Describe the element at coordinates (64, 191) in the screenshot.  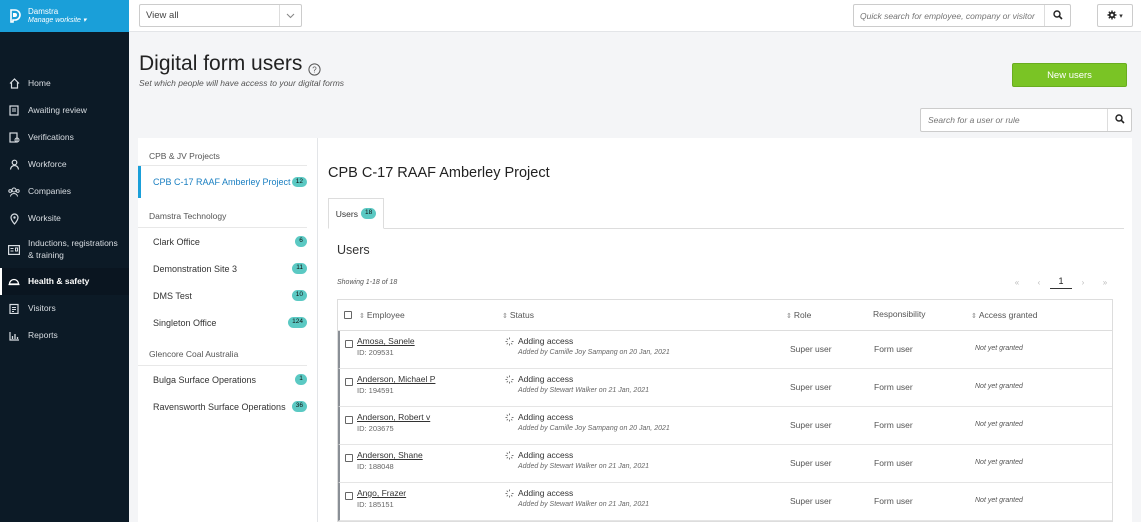
I see `nav-item-companies: Companies` at that location.